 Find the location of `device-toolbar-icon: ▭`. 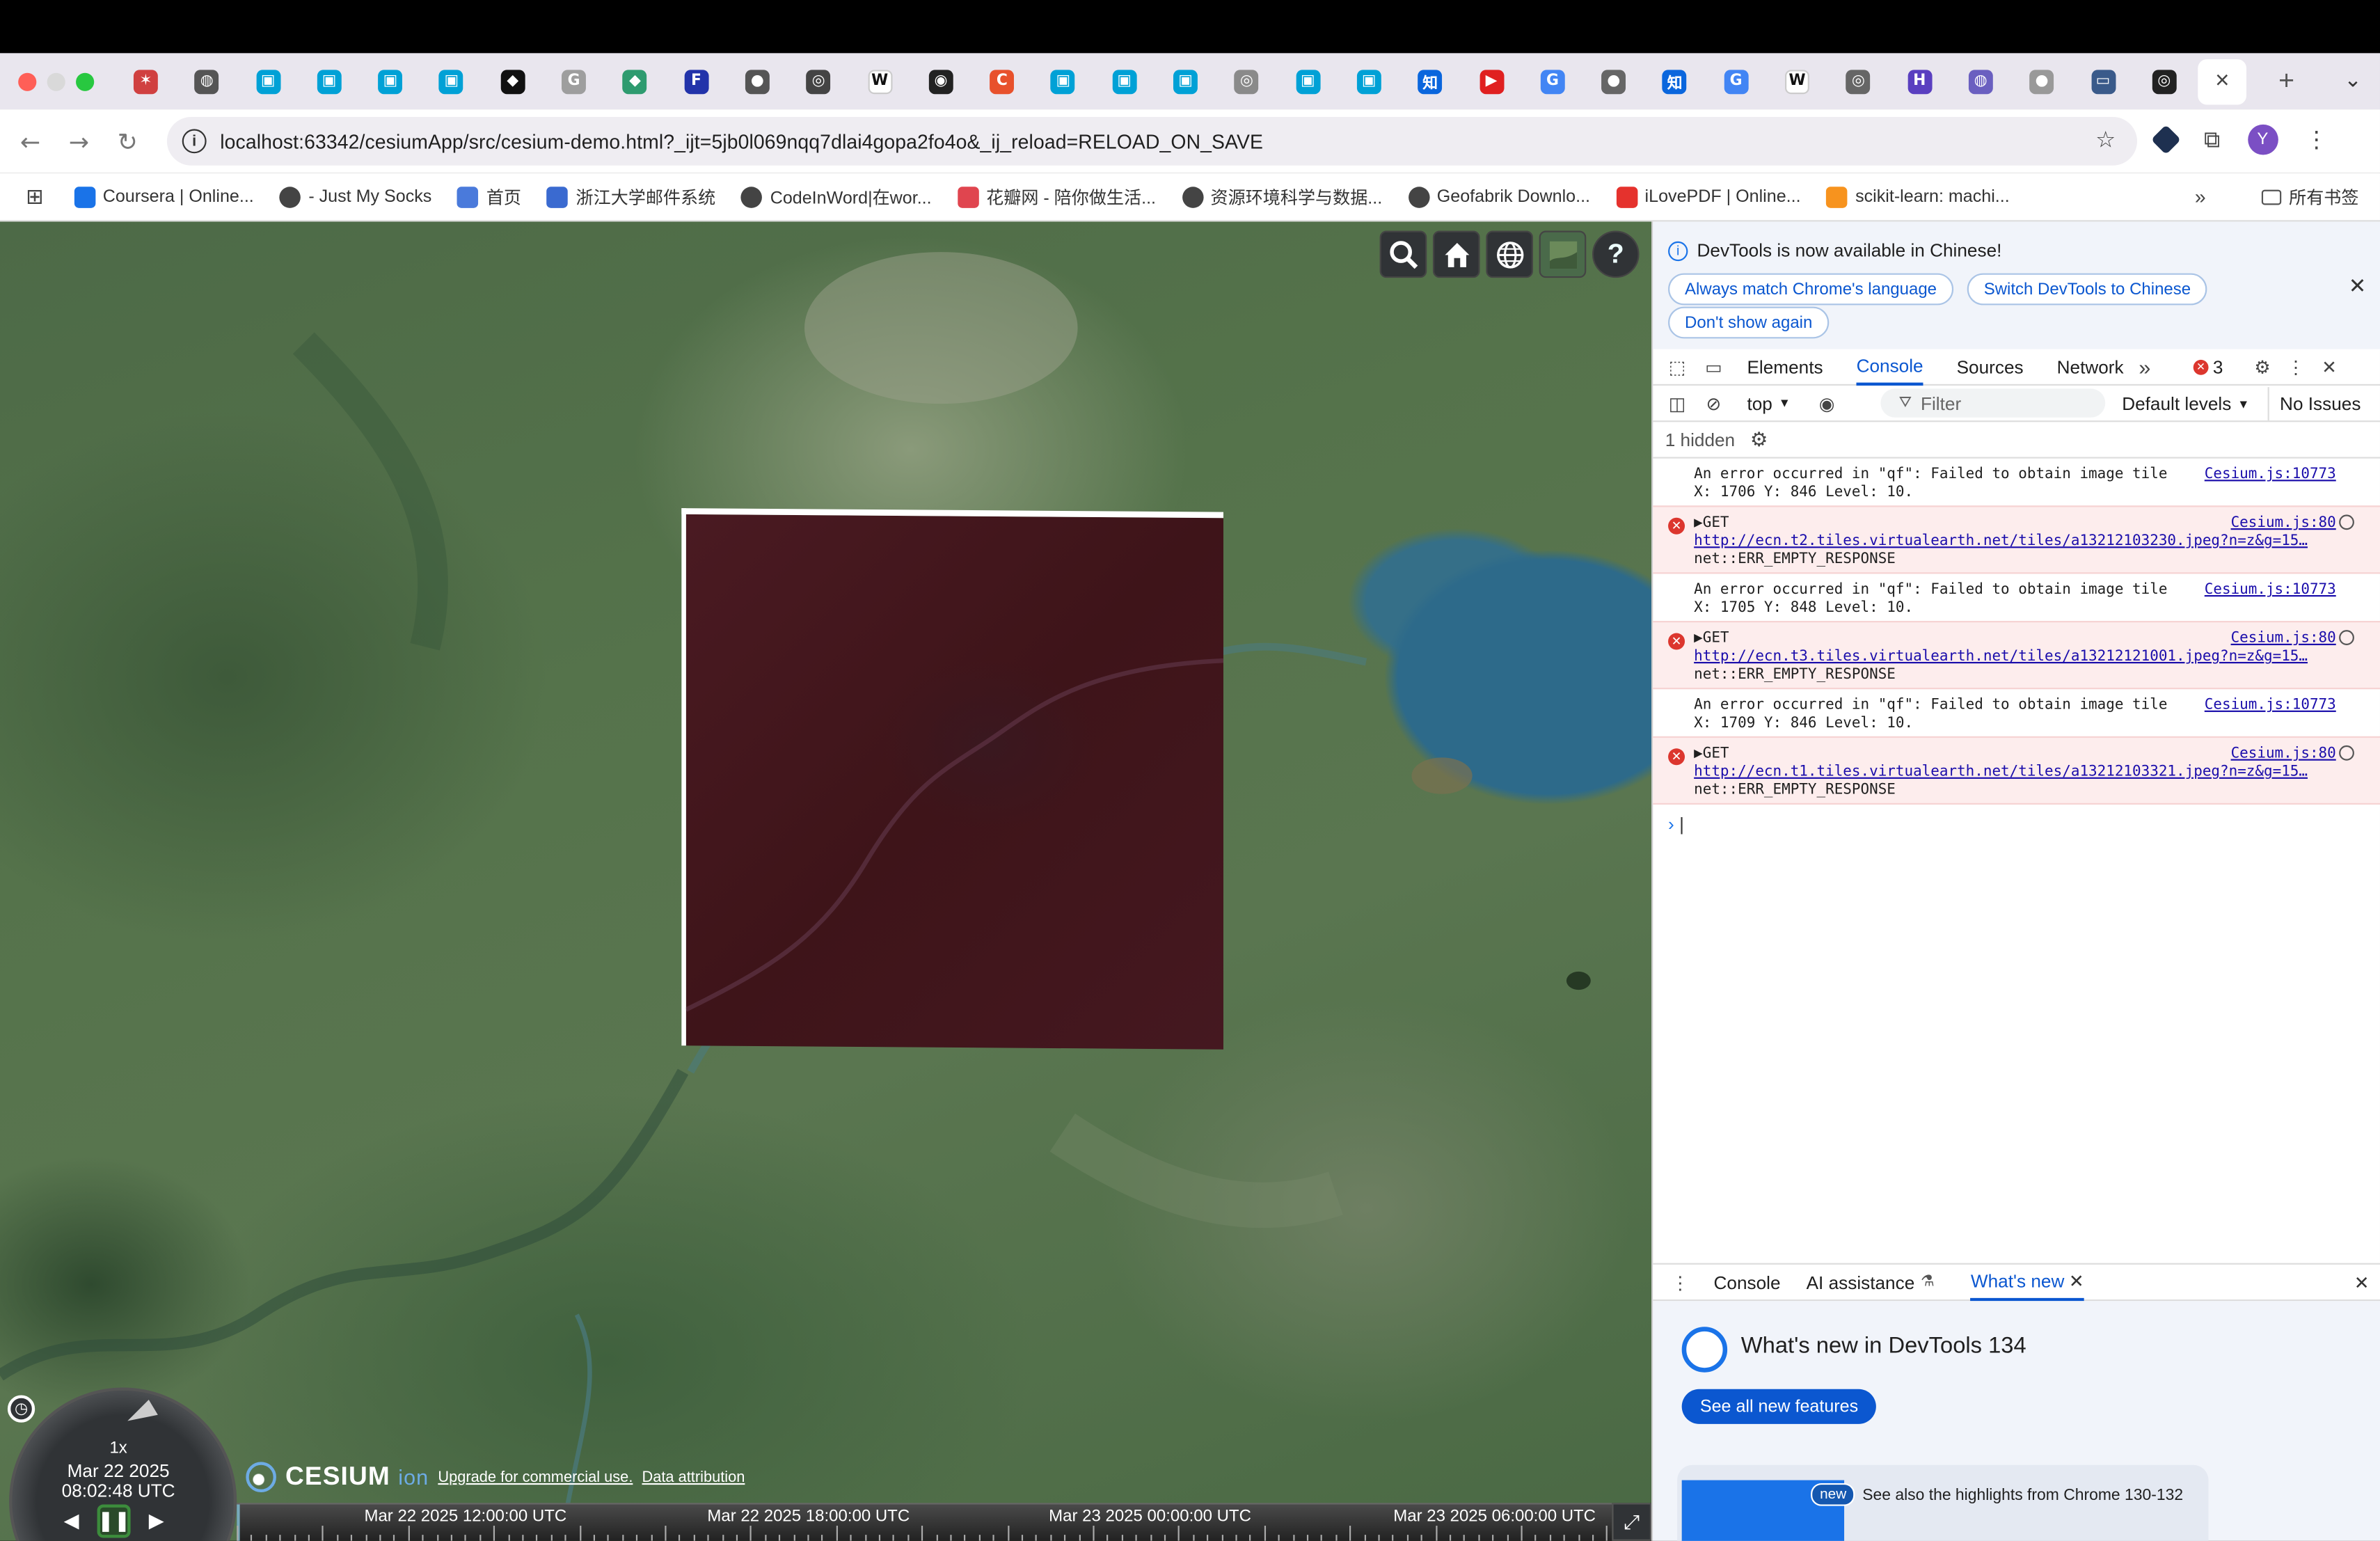

device-toolbar-icon: ▭ is located at coordinates (1713, 366).